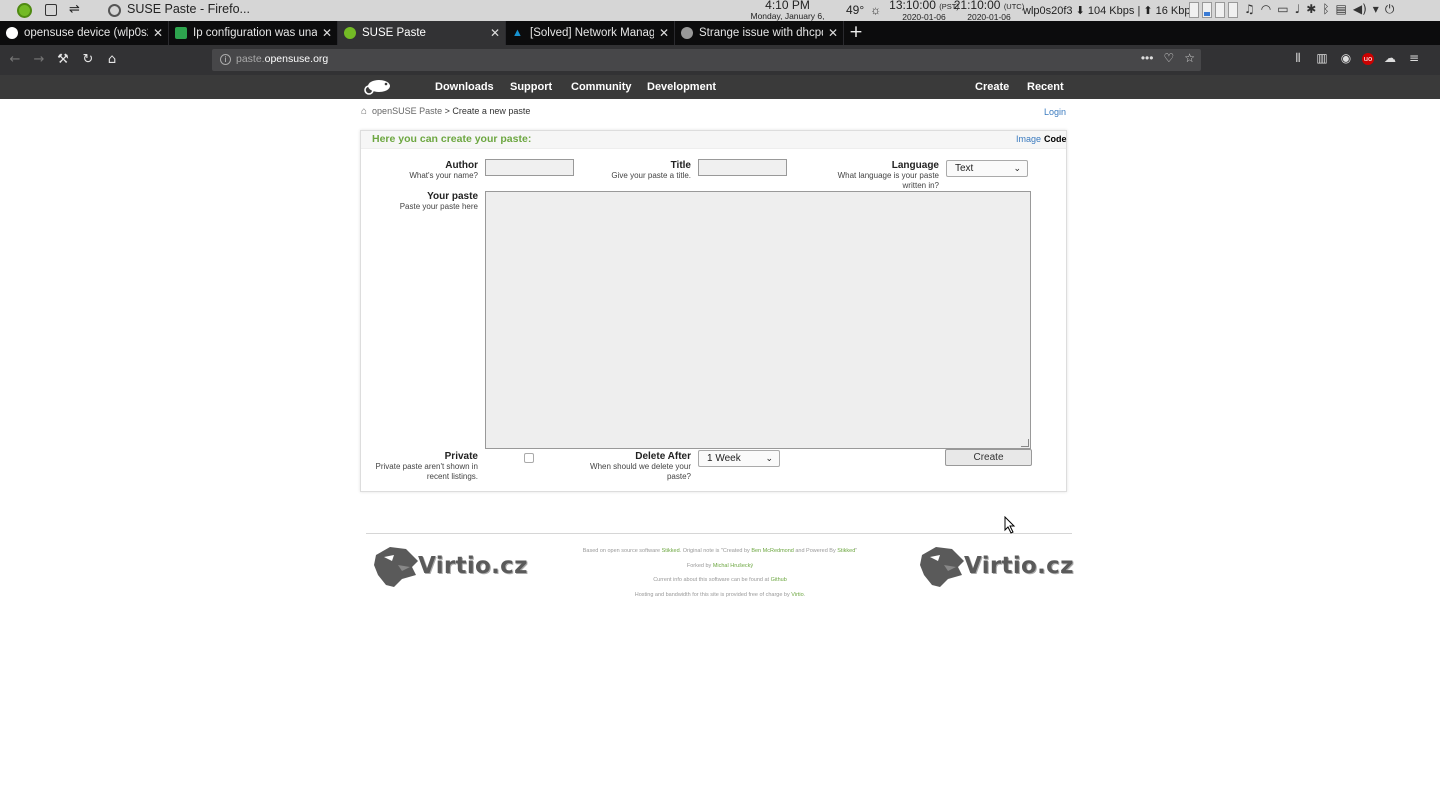  What do you see at coordinates (15, 60) in the screenshot?
I see `back-arrow-icon: ←` at bounding box center [15, 60].